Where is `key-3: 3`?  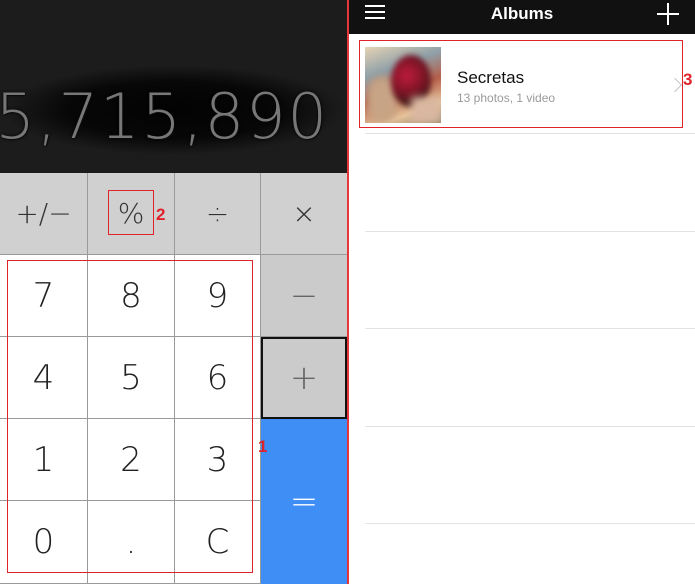 key-3: 3 is located at coordinates (218, 460).